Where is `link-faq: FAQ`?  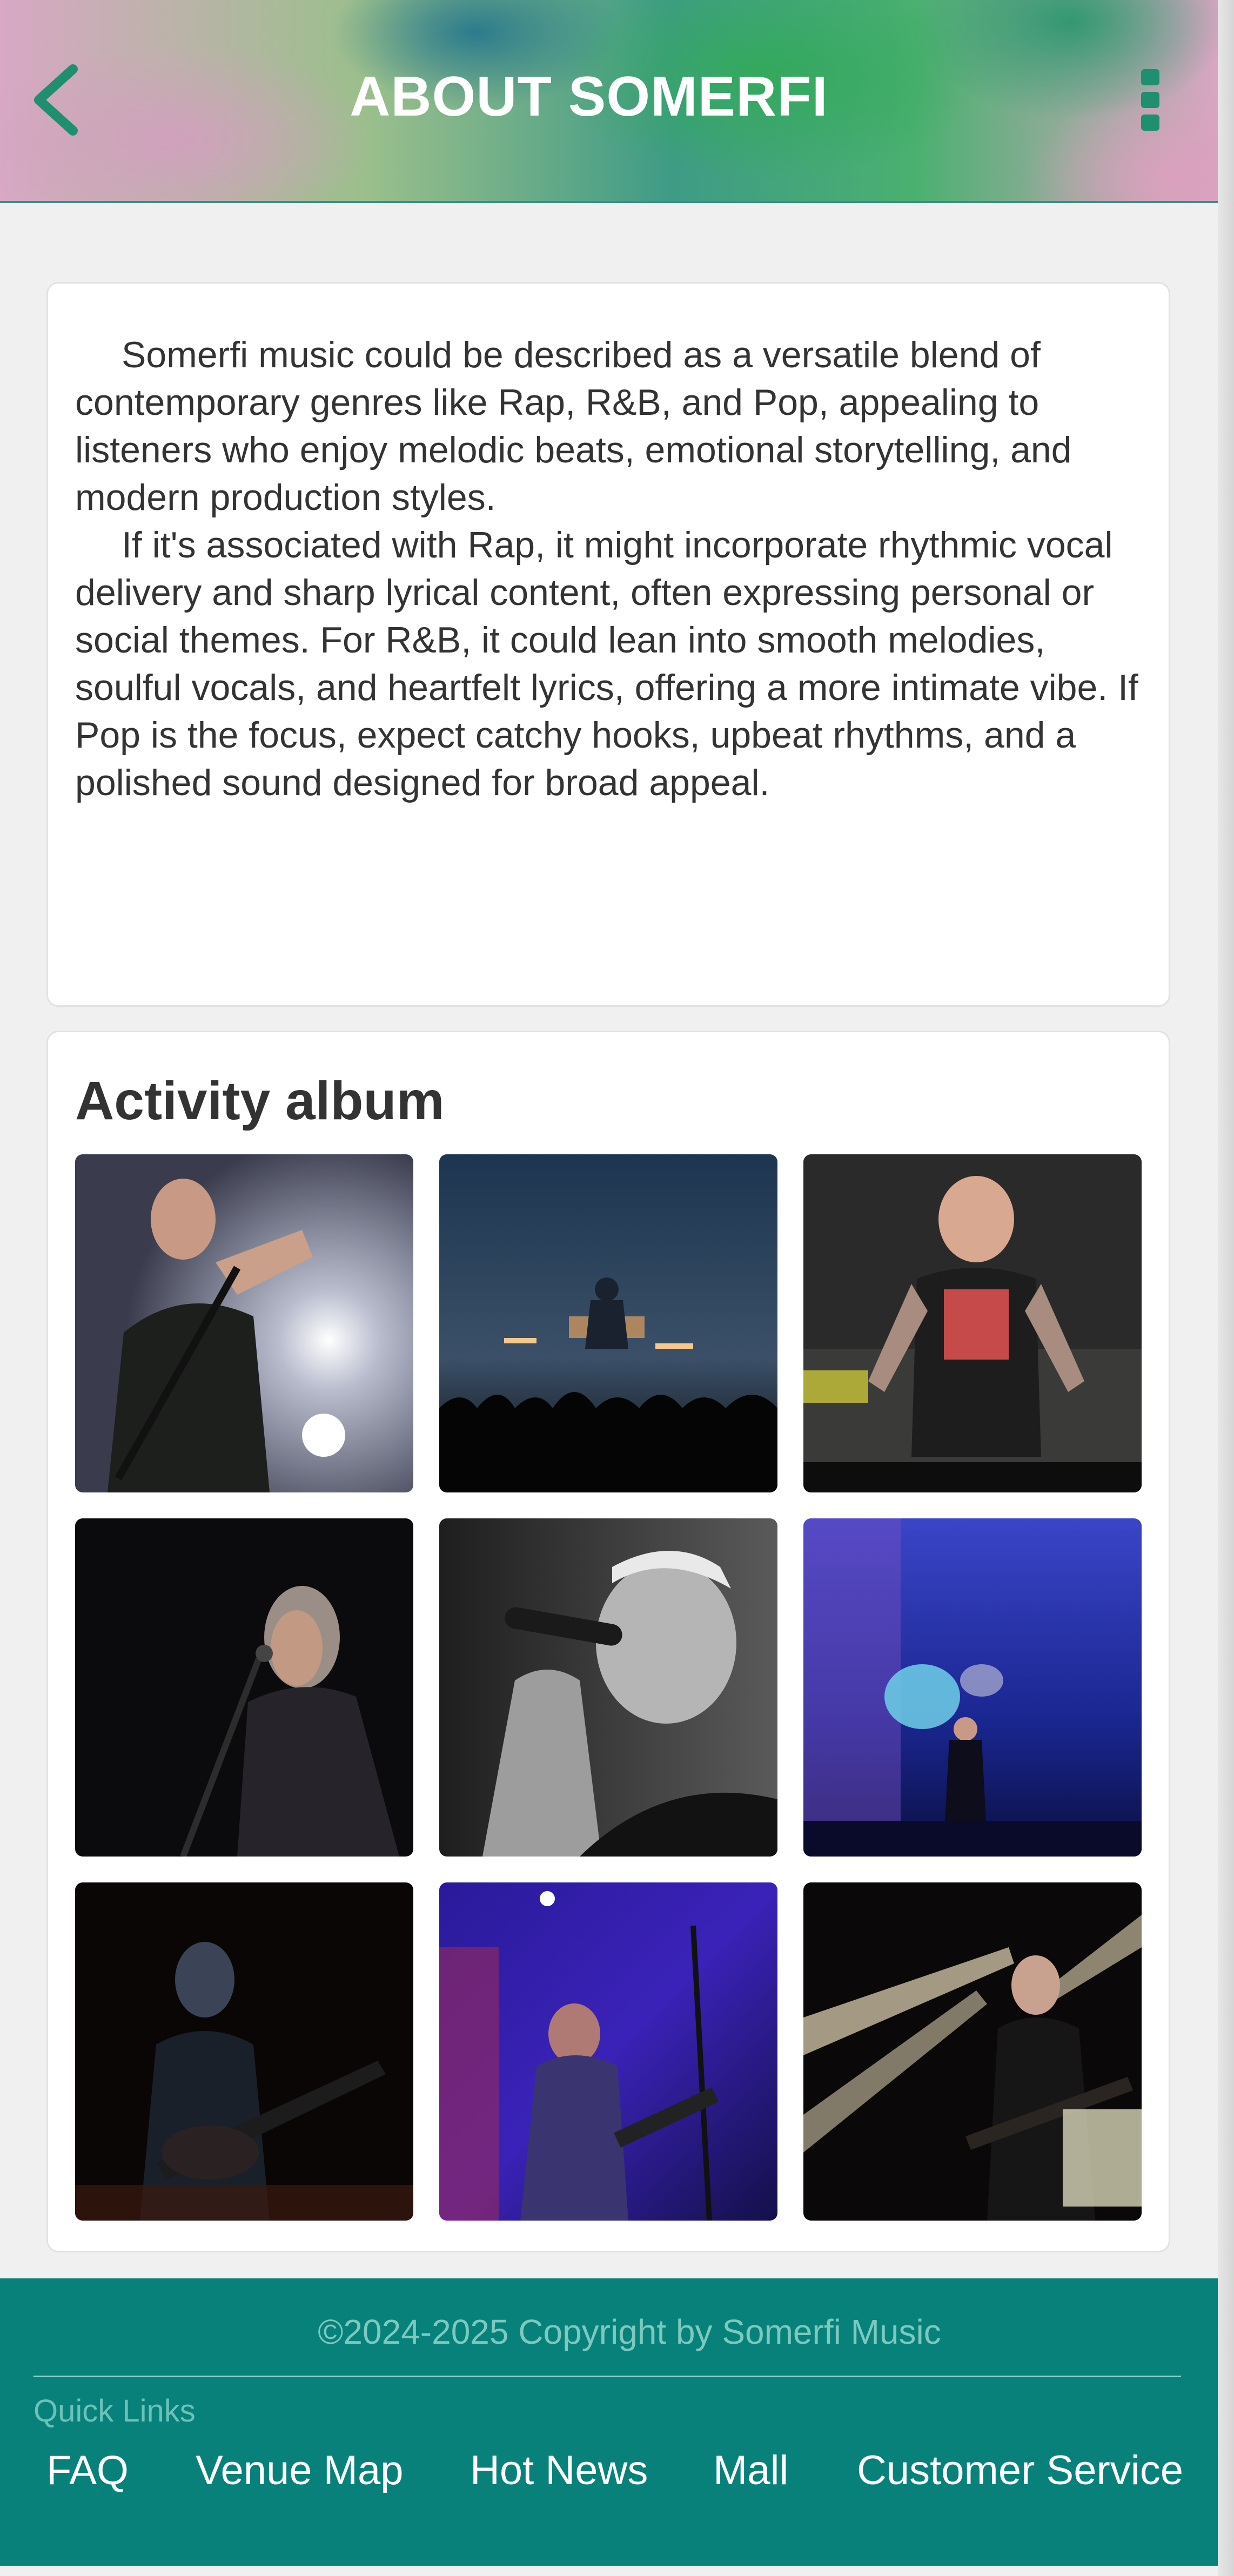 link-faq: FAQ is located at coordinates (87, 2470).